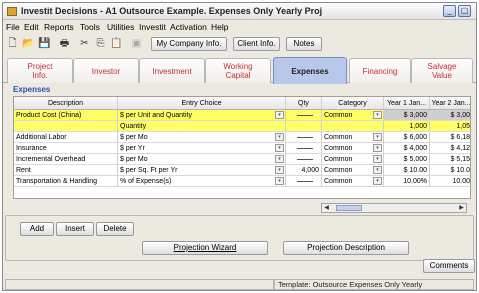 The height and width of the screenshot is (293, 479). Describe the element at coordinates (450, 170) in the screenshot. I see `year-2-cell: $ 10.0` at that location.